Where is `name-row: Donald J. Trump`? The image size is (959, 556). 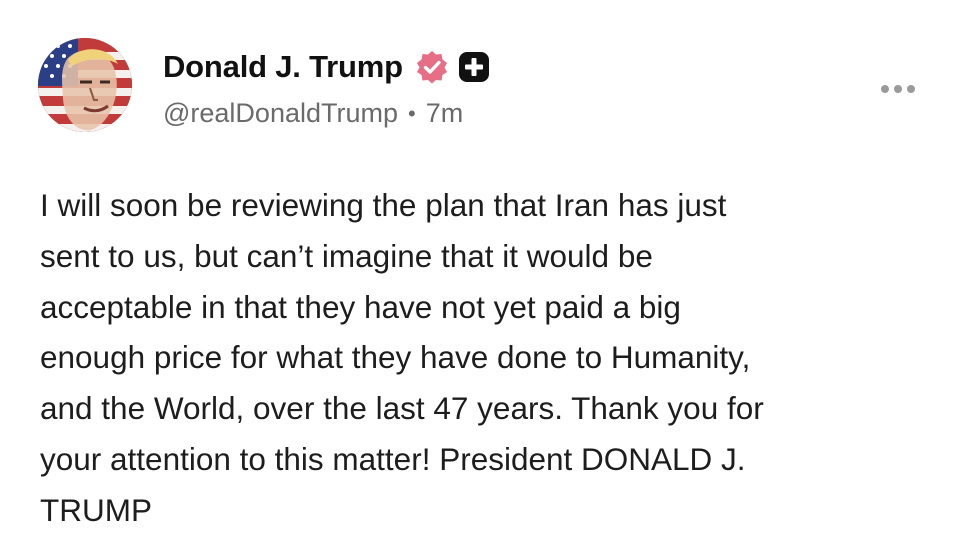 name-row: Donald J. Trump is located at coordinates (326, 67).